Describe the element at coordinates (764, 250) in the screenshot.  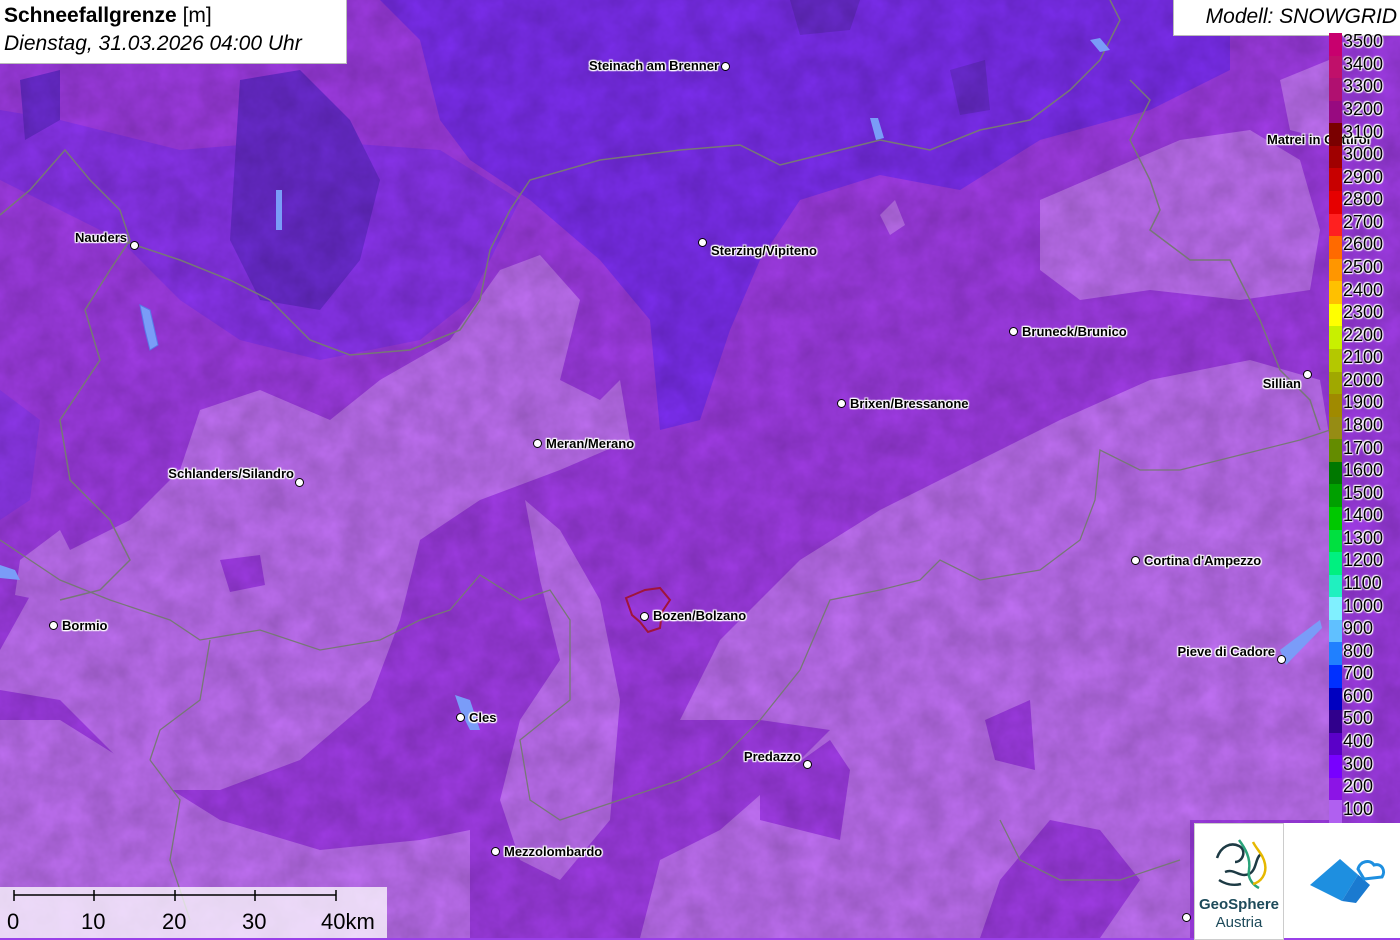
I see `city-label: Sterzing/Vipiteno` at that location.